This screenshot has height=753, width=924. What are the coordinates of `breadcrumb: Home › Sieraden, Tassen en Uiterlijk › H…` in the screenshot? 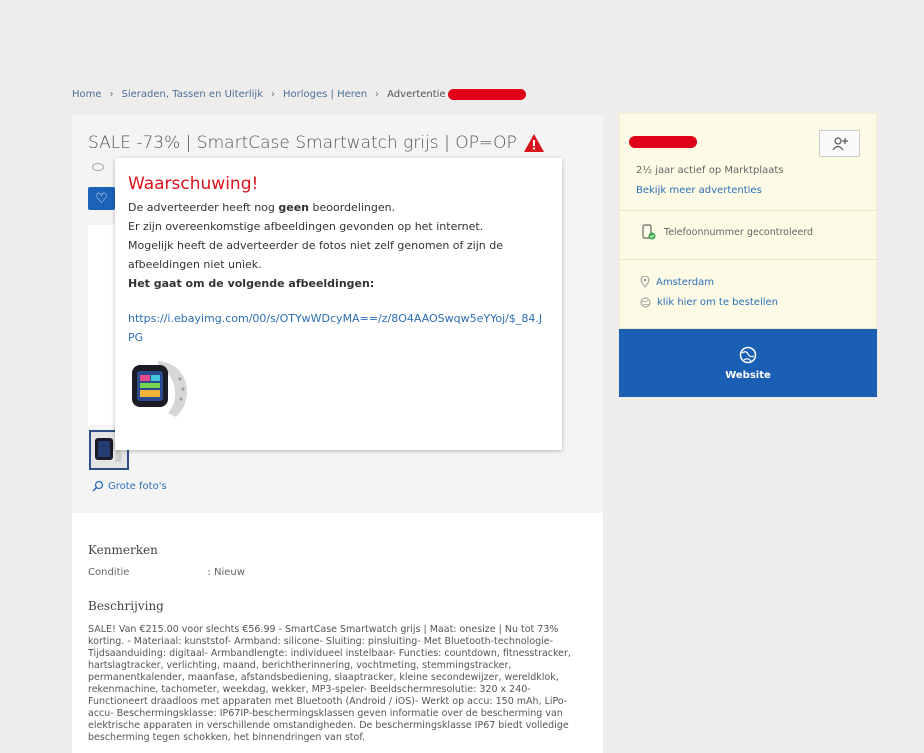 It's located at (299, 94).